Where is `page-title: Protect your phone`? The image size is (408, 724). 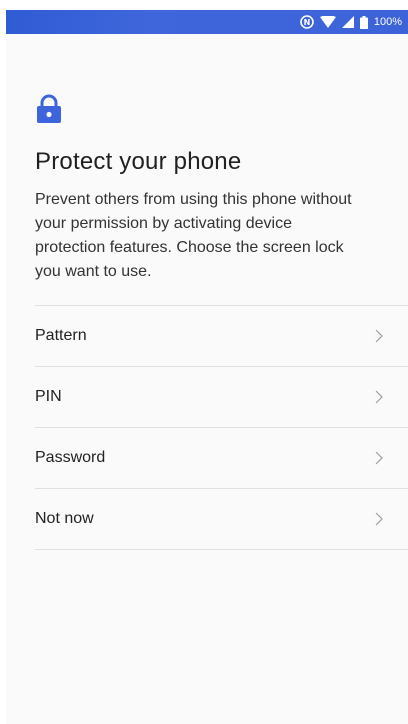 page-title: Protect your phone is located at coordinates (138, 161).